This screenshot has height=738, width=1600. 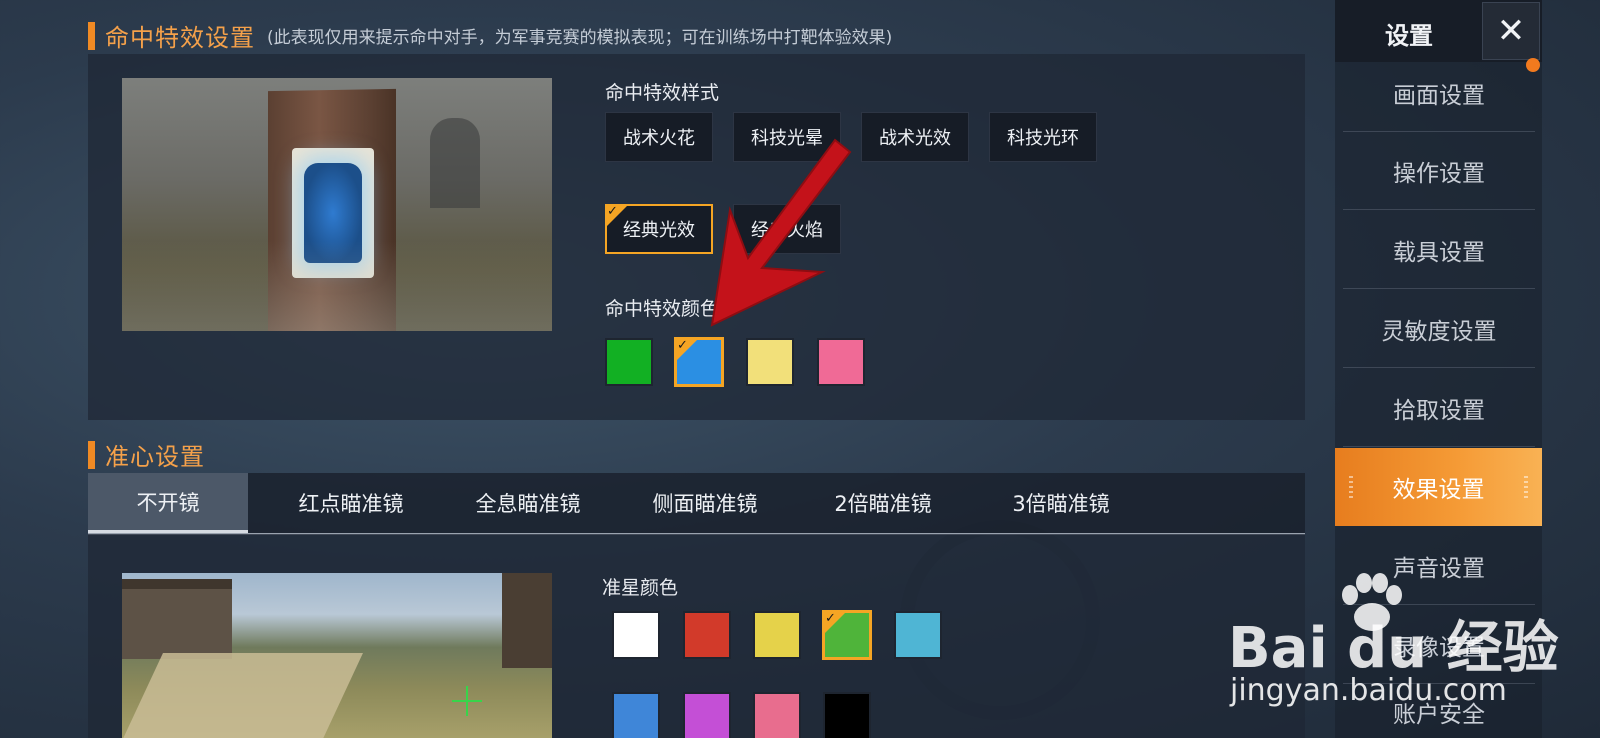 What do you see at coordinates (1368, 690) in the screenshot?
I see `watermark-url: jingyan.baidu.com` at bounding box center [1368, 690].